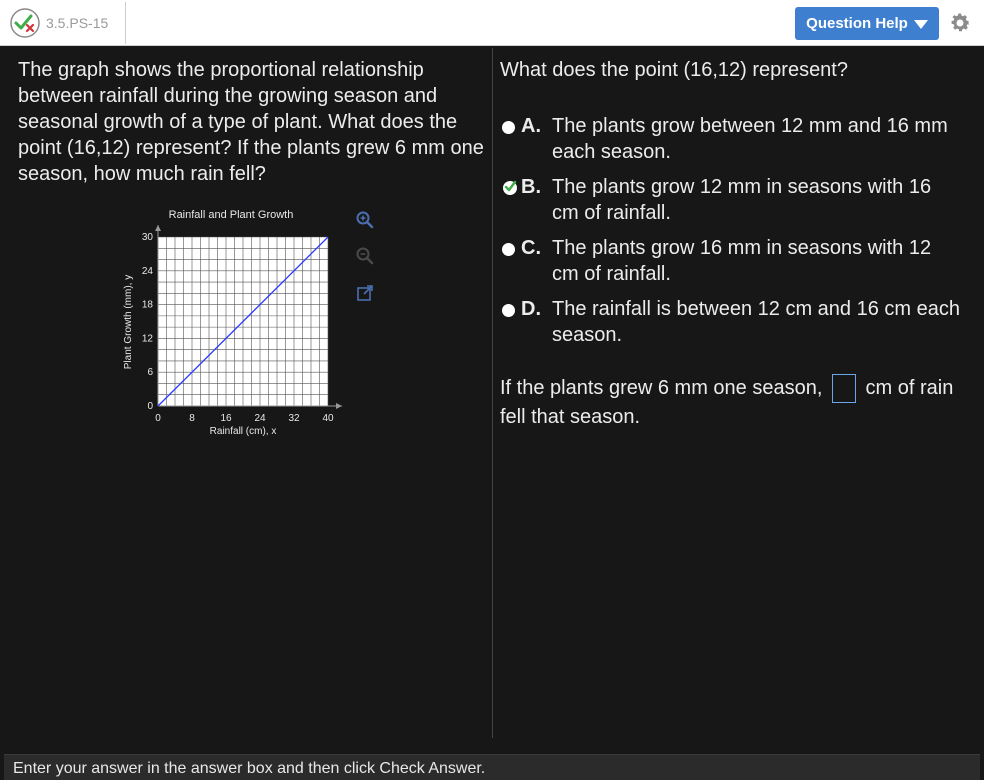  Describe the element at coordinates (661, 388) in the screenshot. I see `fill-text-before: If the plants grew 6 mm one season,` at that location.